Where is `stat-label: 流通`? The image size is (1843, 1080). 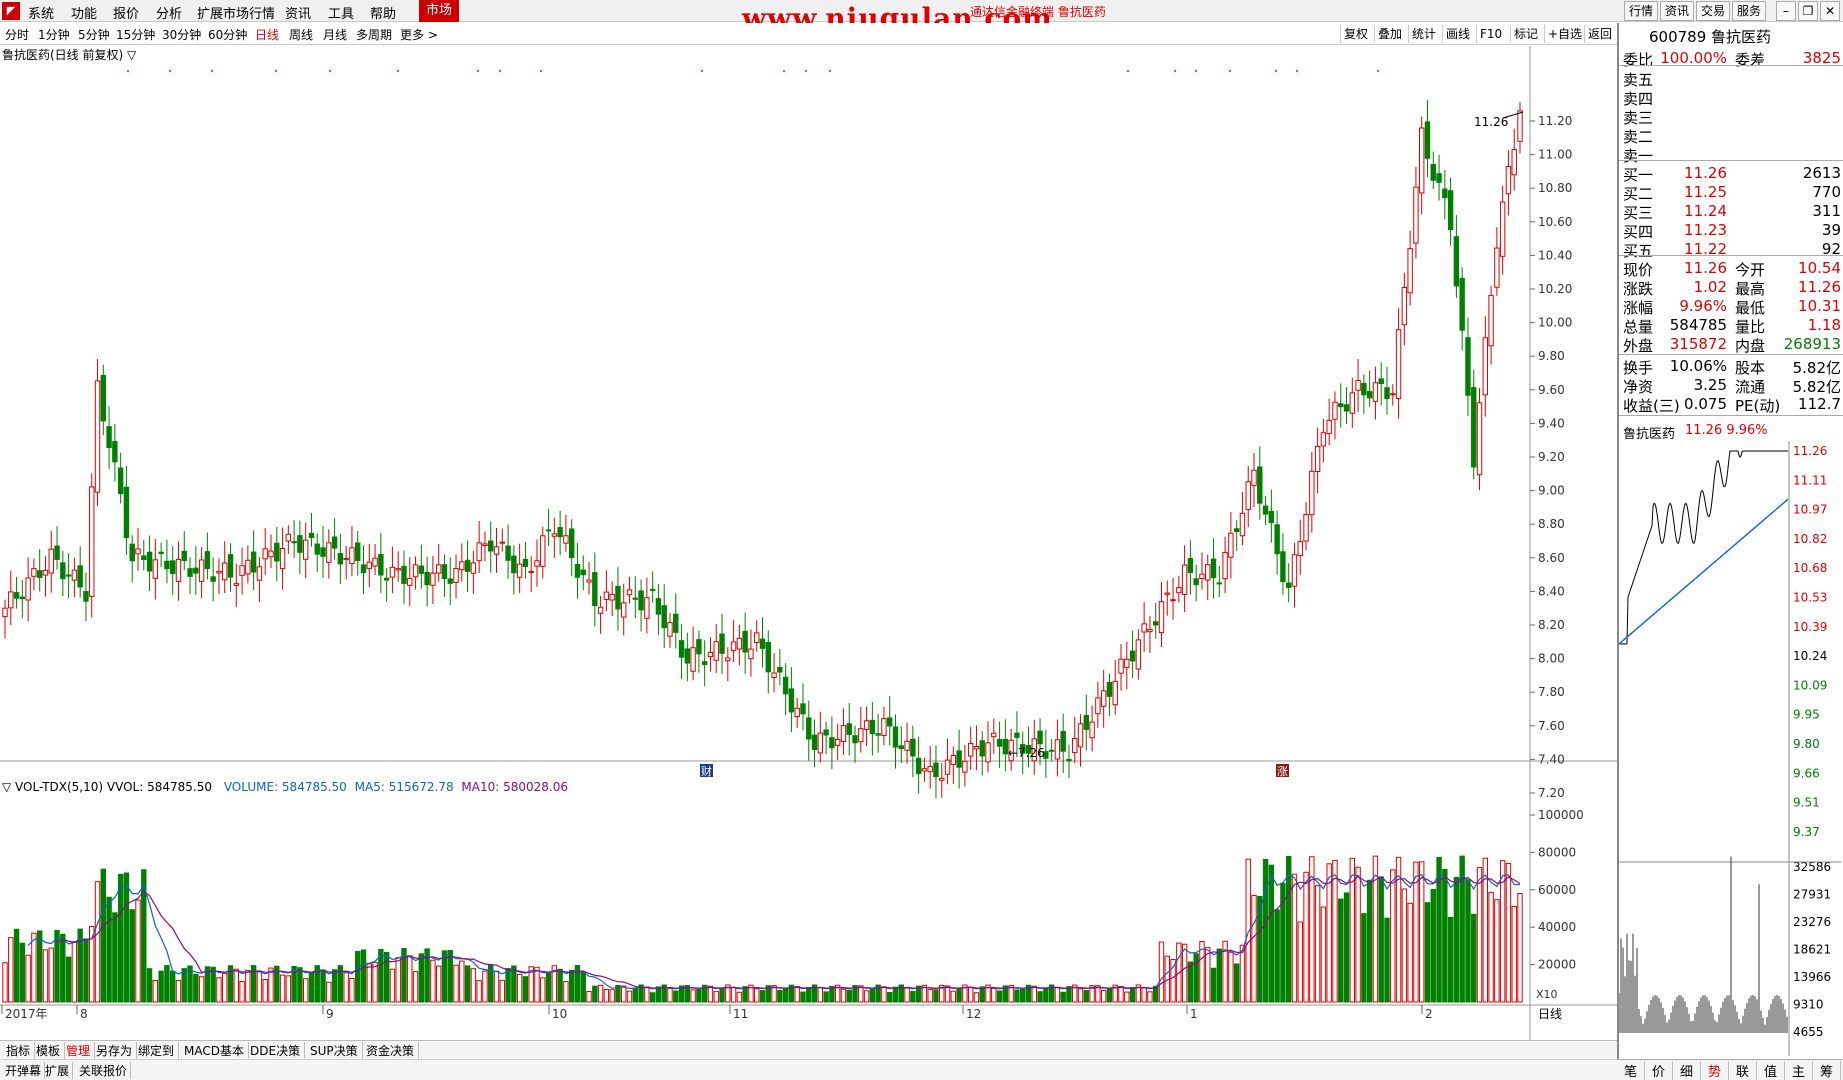
stat-label: 流通 is located at coordinates (1750, 387).